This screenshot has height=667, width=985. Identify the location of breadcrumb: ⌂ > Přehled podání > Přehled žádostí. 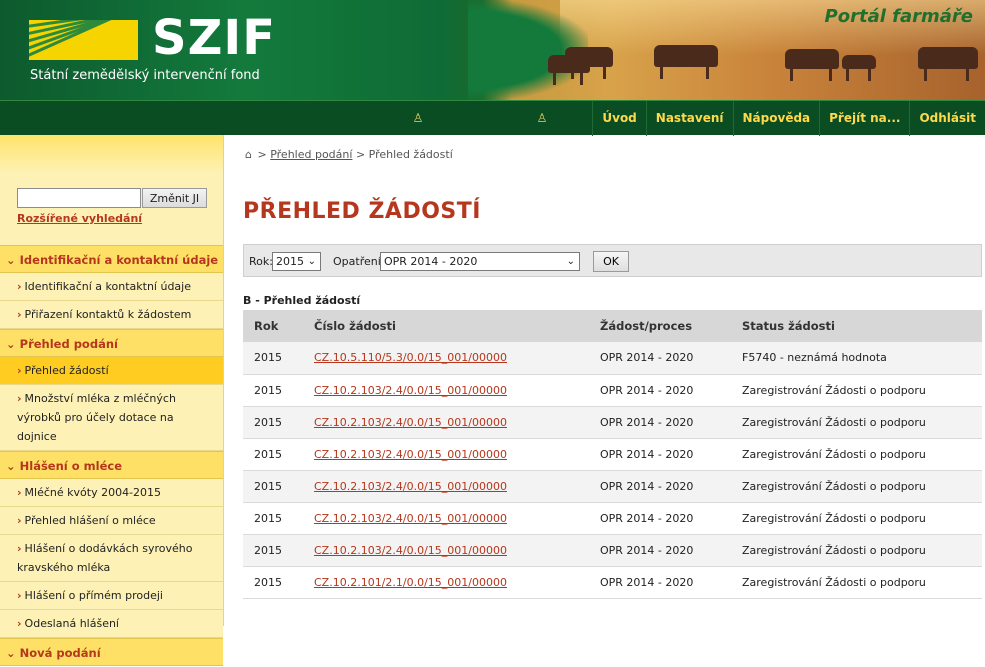
(349, 154).